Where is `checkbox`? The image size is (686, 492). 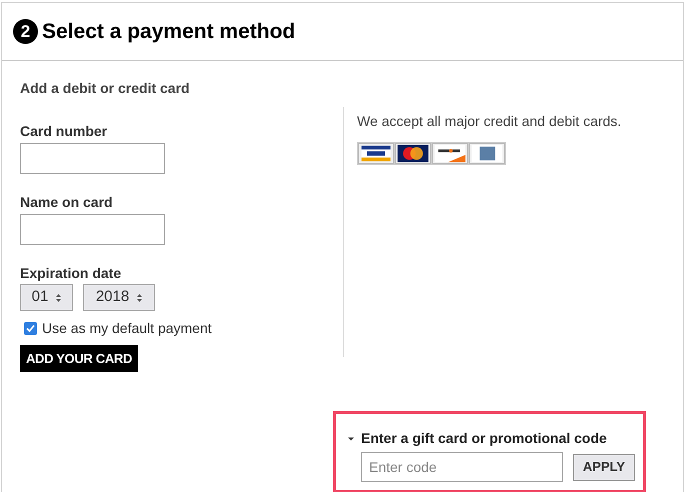
checkbox is located at coordinates (30, 328).